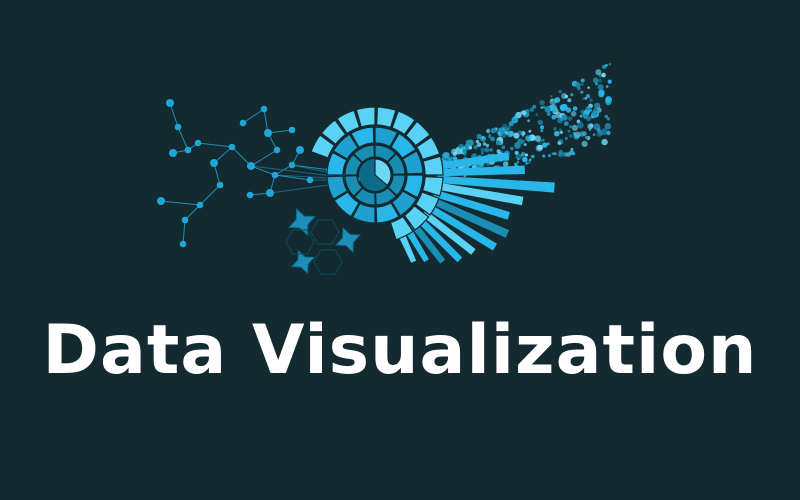  I want to click on star-shapes-icon, so click(323, 241).